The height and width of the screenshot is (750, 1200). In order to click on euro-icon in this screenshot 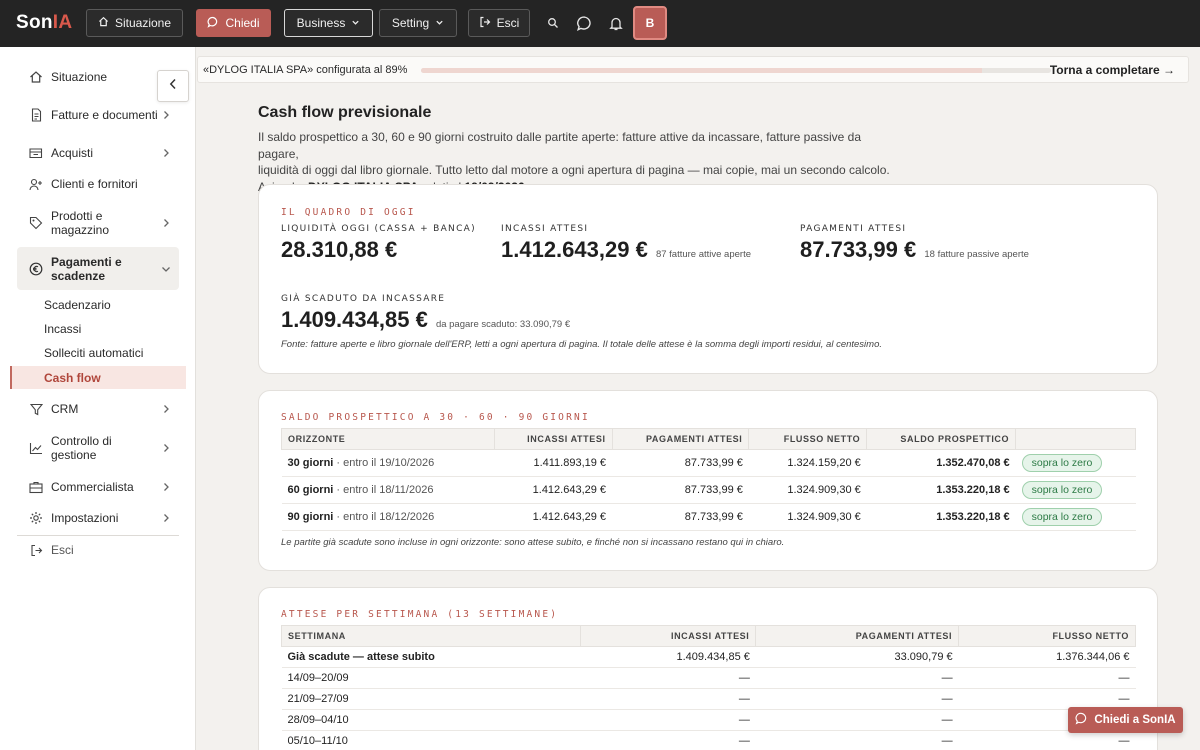, I will do `click(36, 269)`.